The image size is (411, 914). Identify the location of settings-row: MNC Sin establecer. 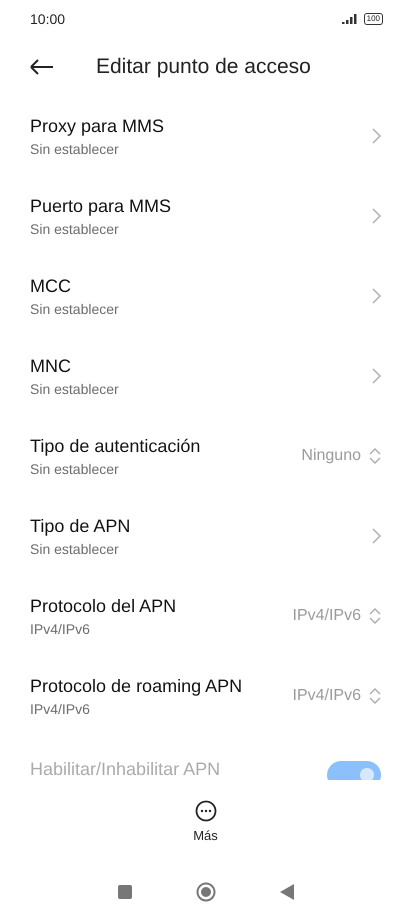
(205, 376).